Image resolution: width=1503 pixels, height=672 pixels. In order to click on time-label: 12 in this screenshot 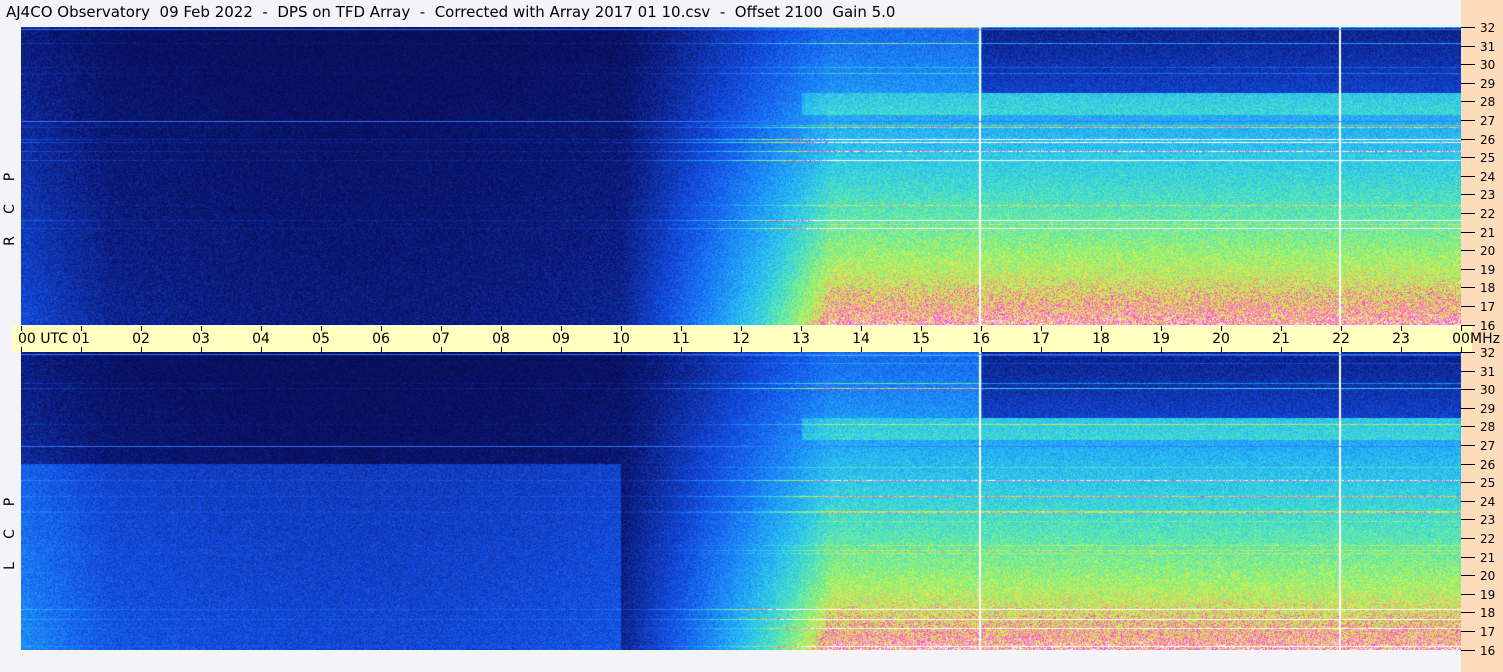, I will do `click(741, 339)`.